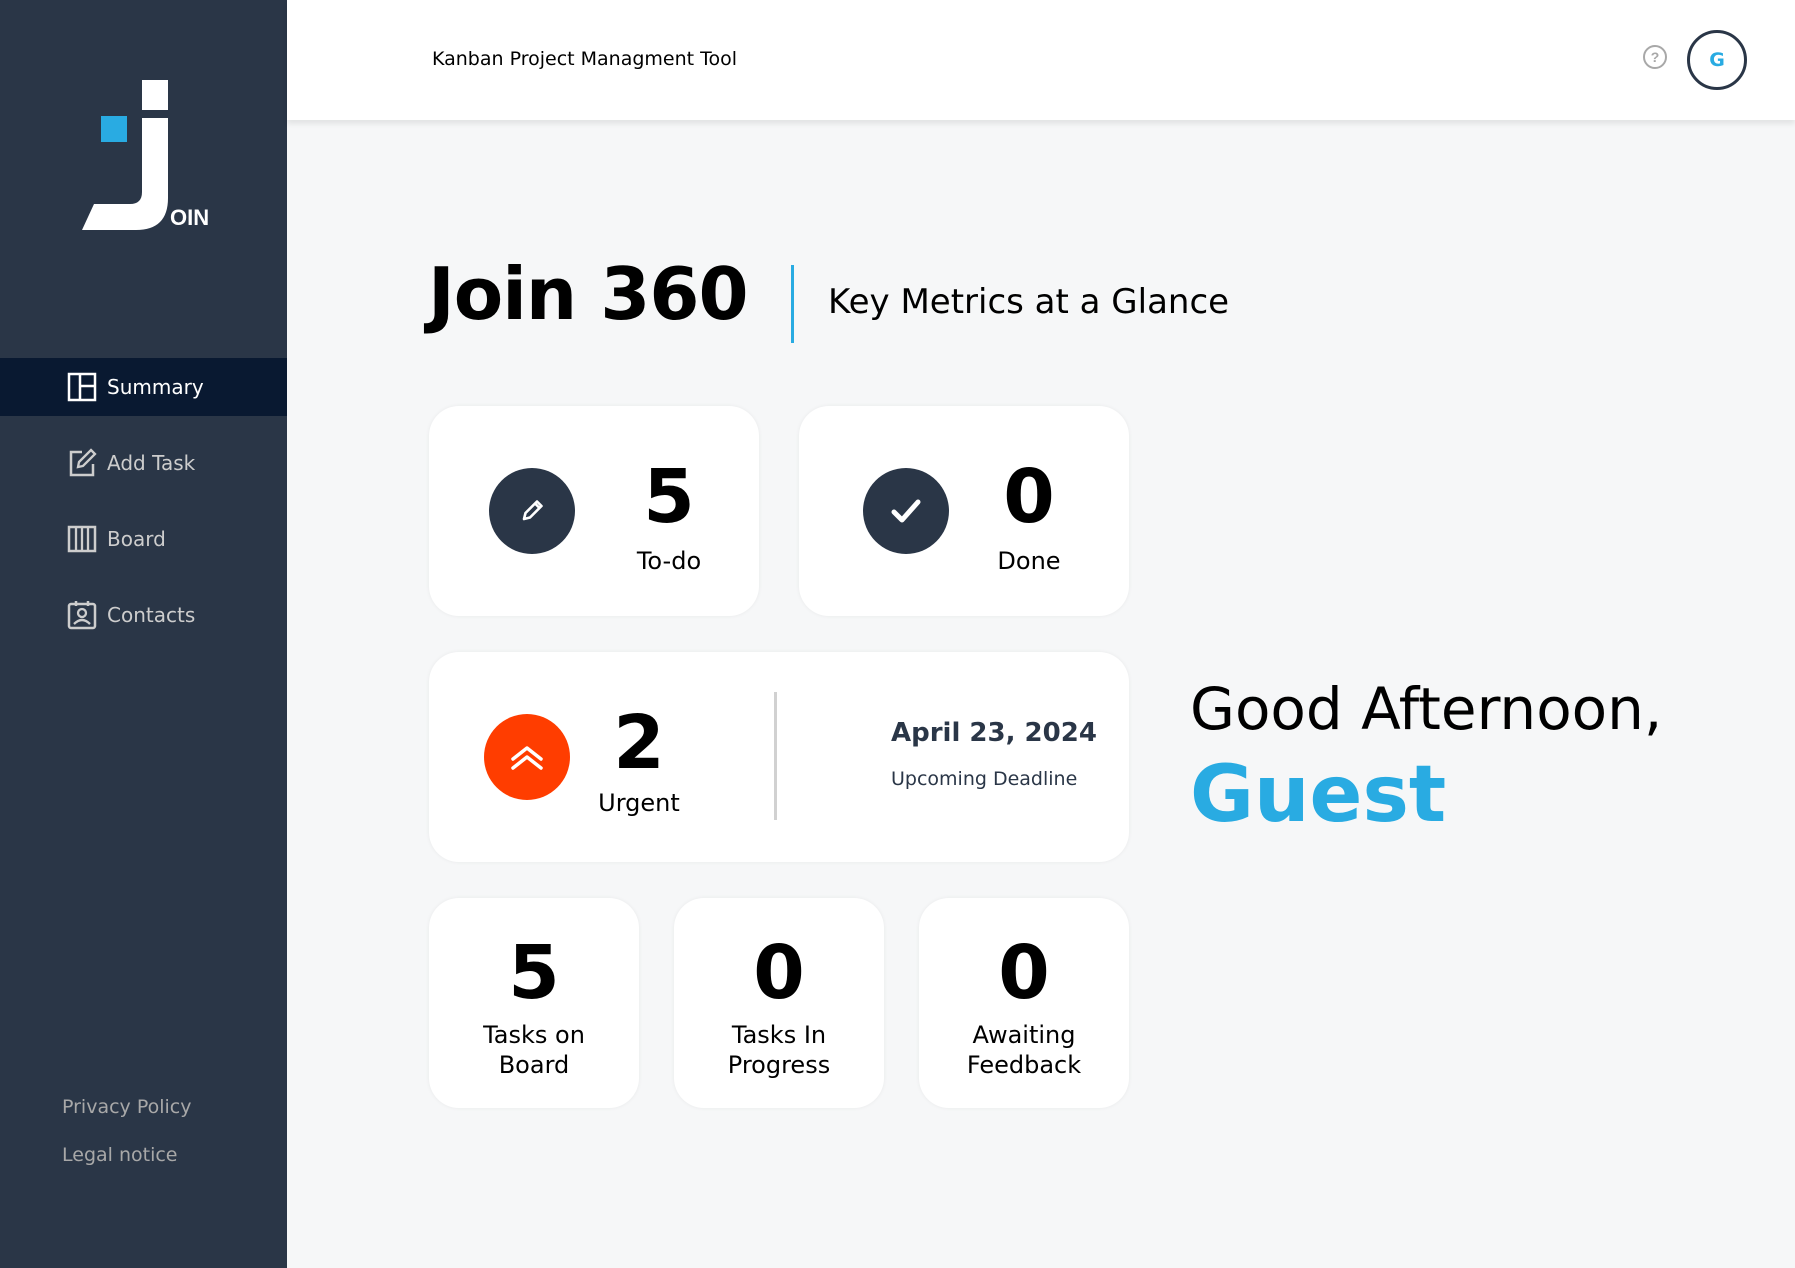  I want to click on sidebar-item-label: Add Task, so click(151, 463).